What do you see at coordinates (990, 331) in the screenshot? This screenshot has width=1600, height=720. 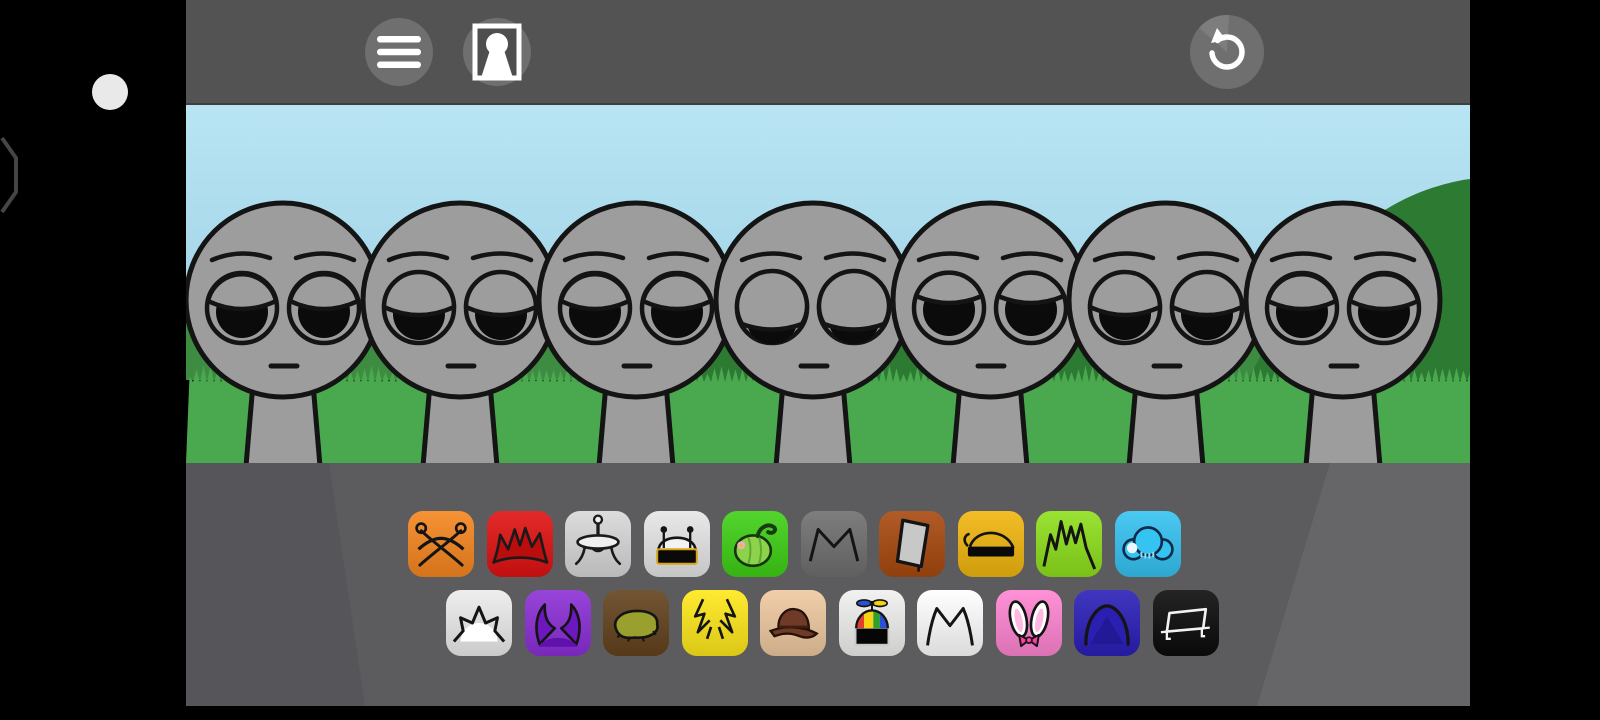 I see `character-5-open-eyes` at bounding box center [990, 331].